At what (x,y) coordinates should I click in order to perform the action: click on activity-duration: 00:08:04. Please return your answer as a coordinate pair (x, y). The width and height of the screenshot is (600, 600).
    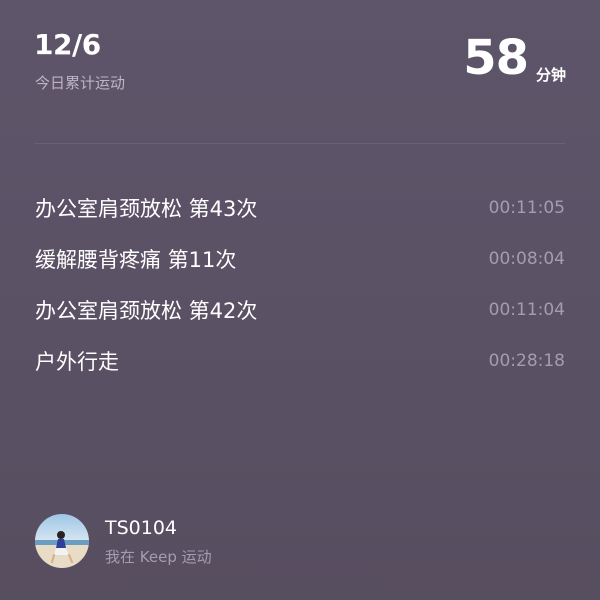
    Looking at the image, I should click on (526, 258).